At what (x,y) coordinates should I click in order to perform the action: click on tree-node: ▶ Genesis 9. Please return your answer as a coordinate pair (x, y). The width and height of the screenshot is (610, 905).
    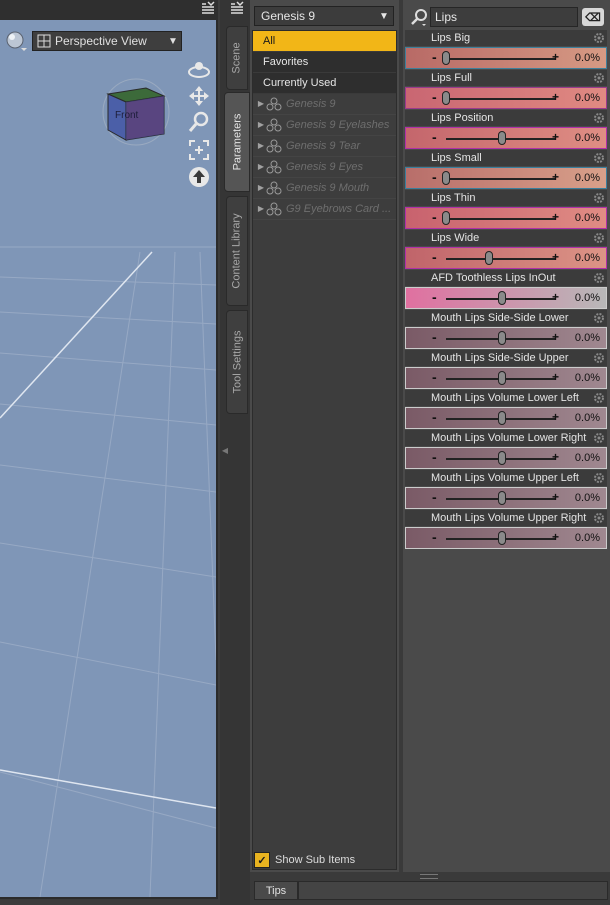
    Looking at the image, I should click on (324, 104).